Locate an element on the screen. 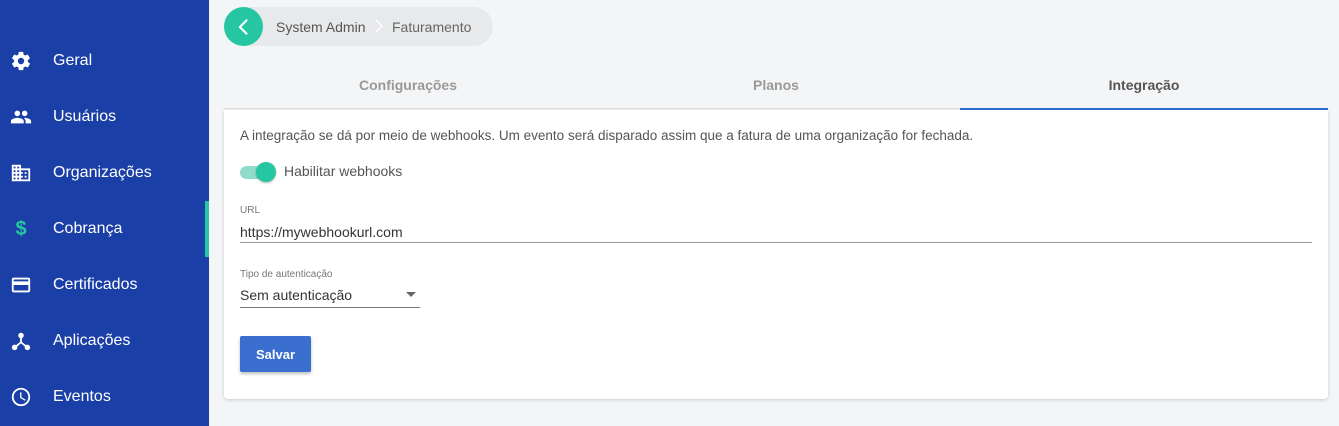 The image size is (1339, 426). chevron-right-icon is located at coordinates (379, 26).